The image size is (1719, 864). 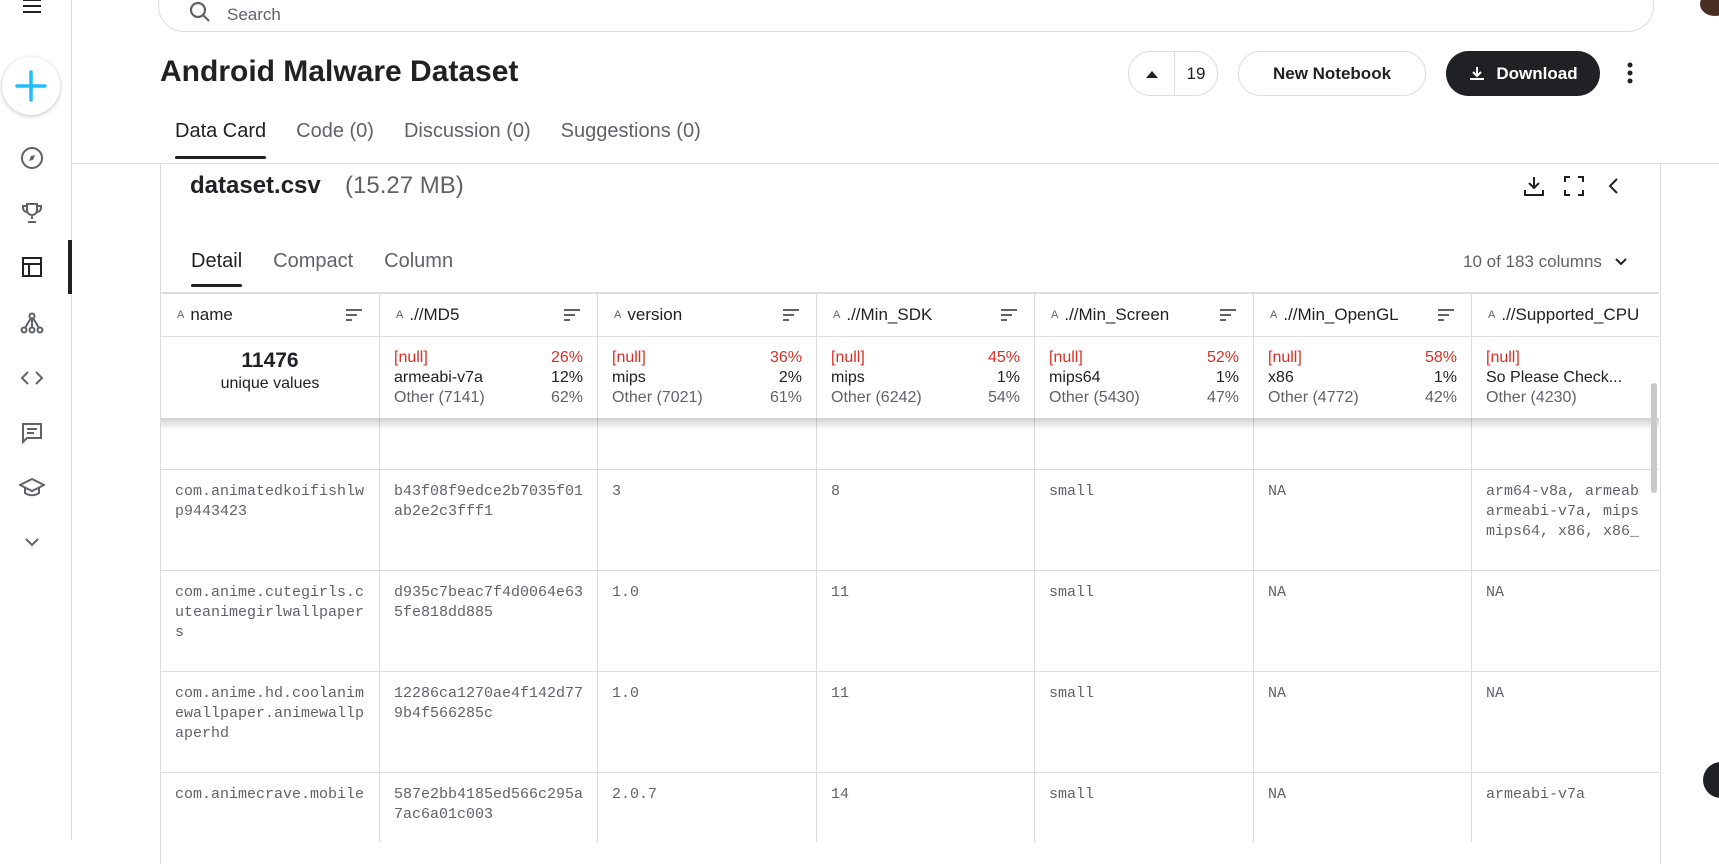 I want to click on column-header: A .//Min_SDK, so click(x=925, y=315).